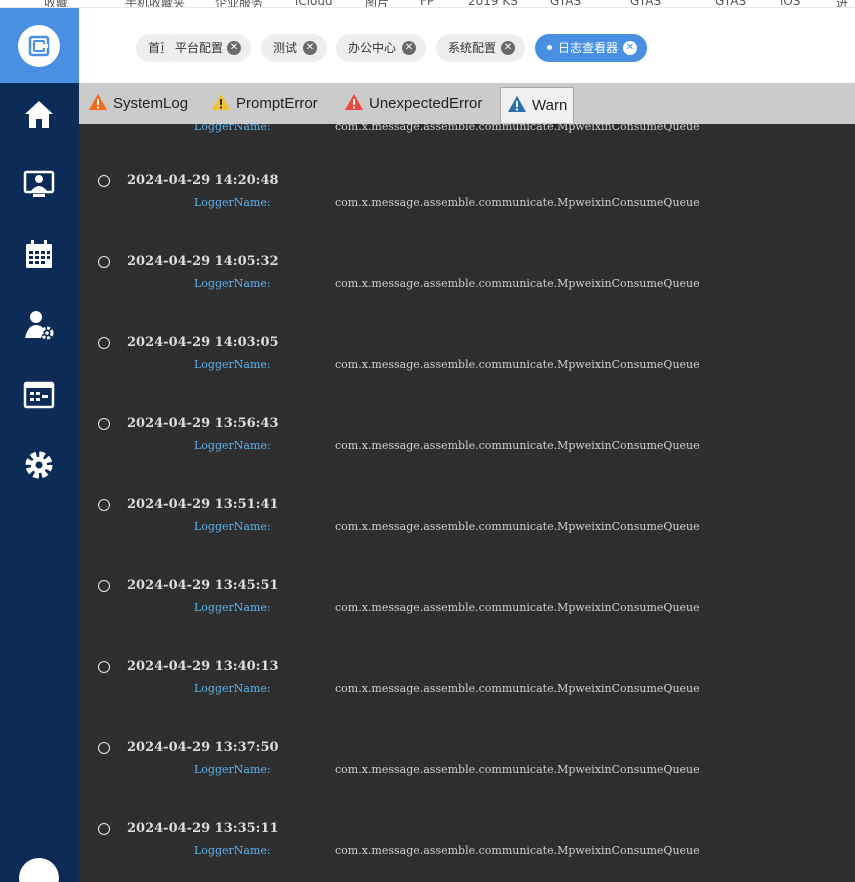 This screenshot has height=882, width=855. What do you see at coordinates (39, 445) in the screenshot?
I see `sidebar-nav` at bounding box center [39, 445].